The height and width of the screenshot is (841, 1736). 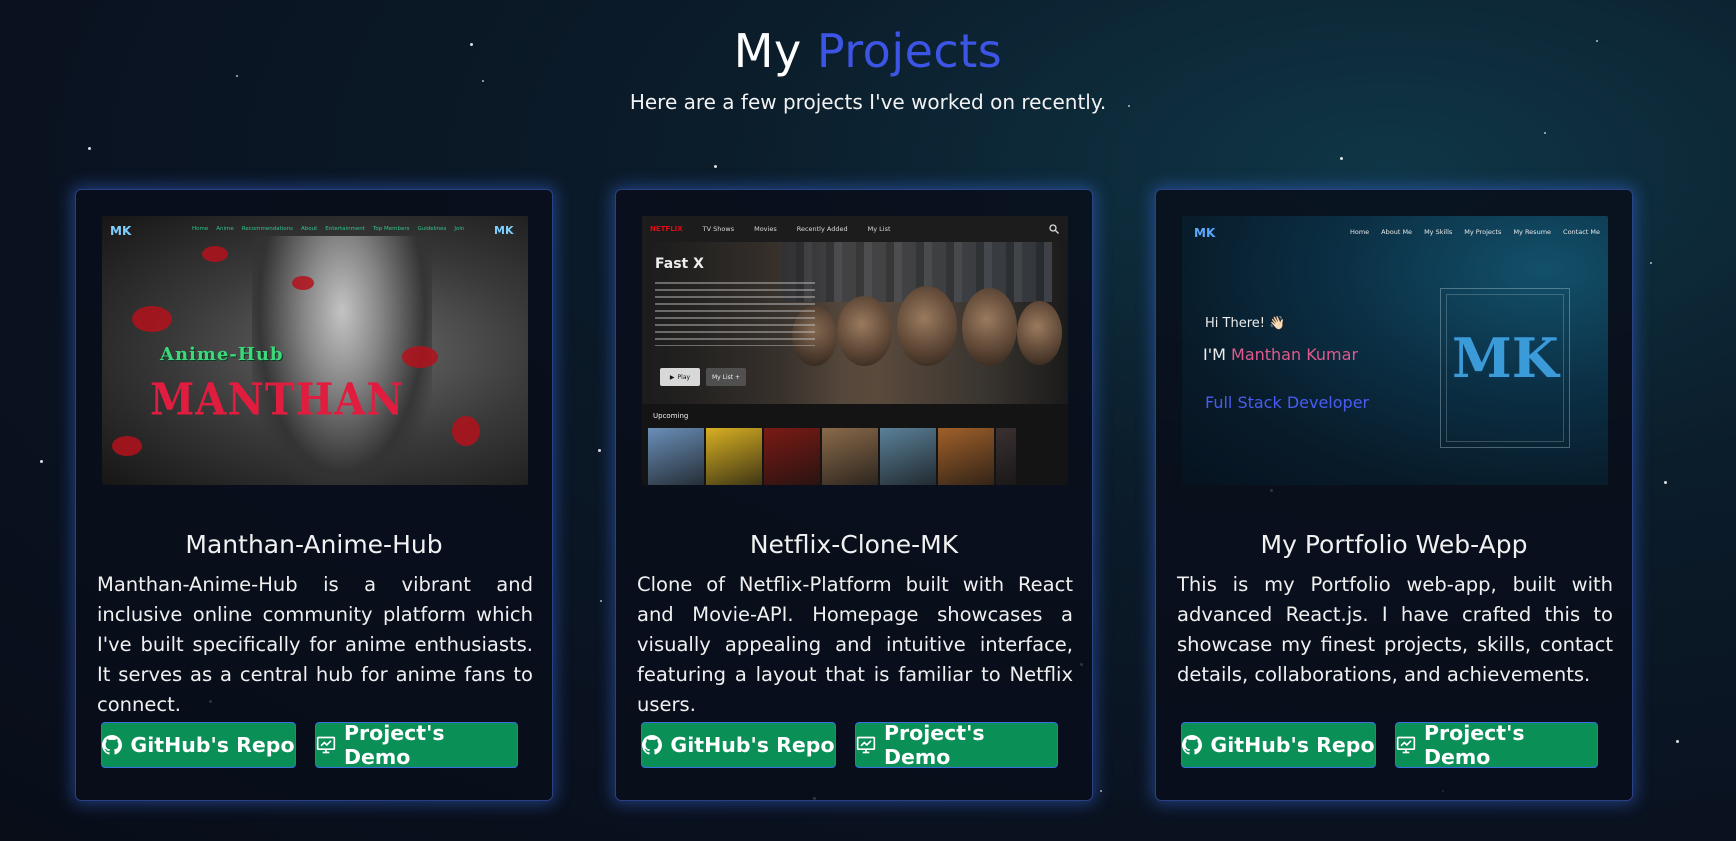 I want to click on preview-nav-item: Recommendations, so click(x=267, y=229).